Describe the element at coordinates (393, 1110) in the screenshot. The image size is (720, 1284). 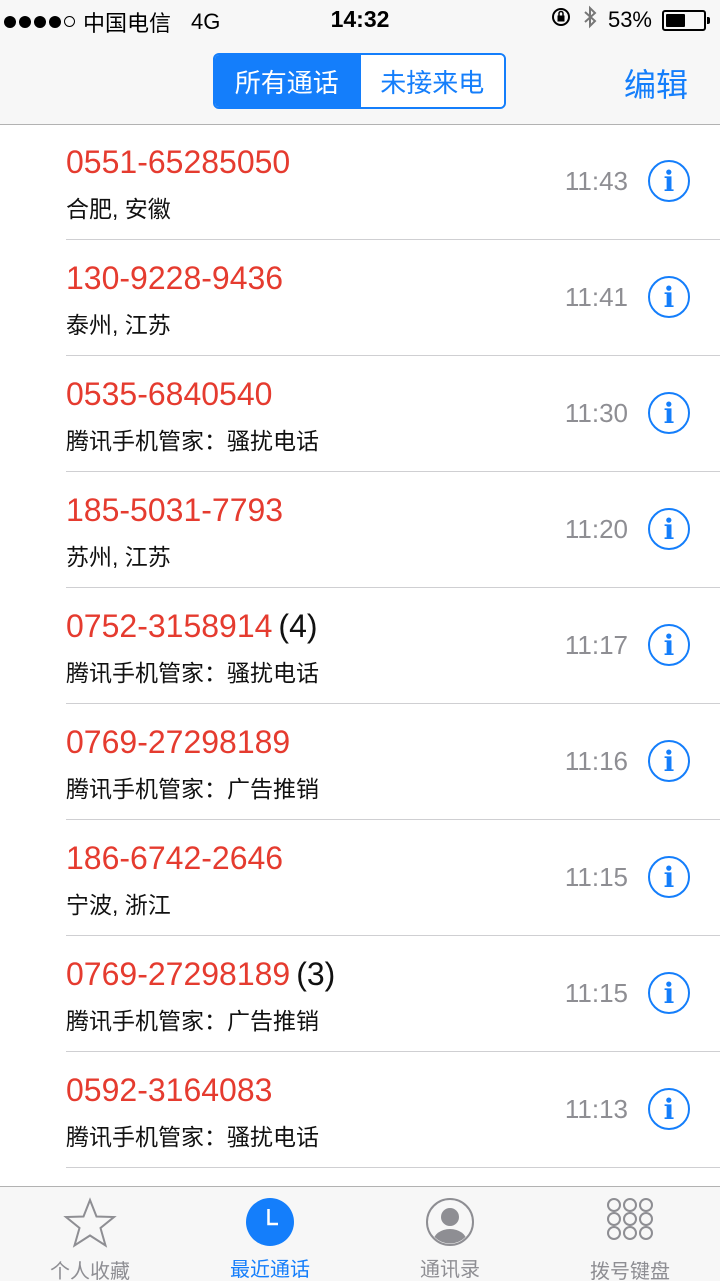
I see `call-row: 0592-3164083 腾讯手机管家：骚扰电话 11:13 i` at that location.